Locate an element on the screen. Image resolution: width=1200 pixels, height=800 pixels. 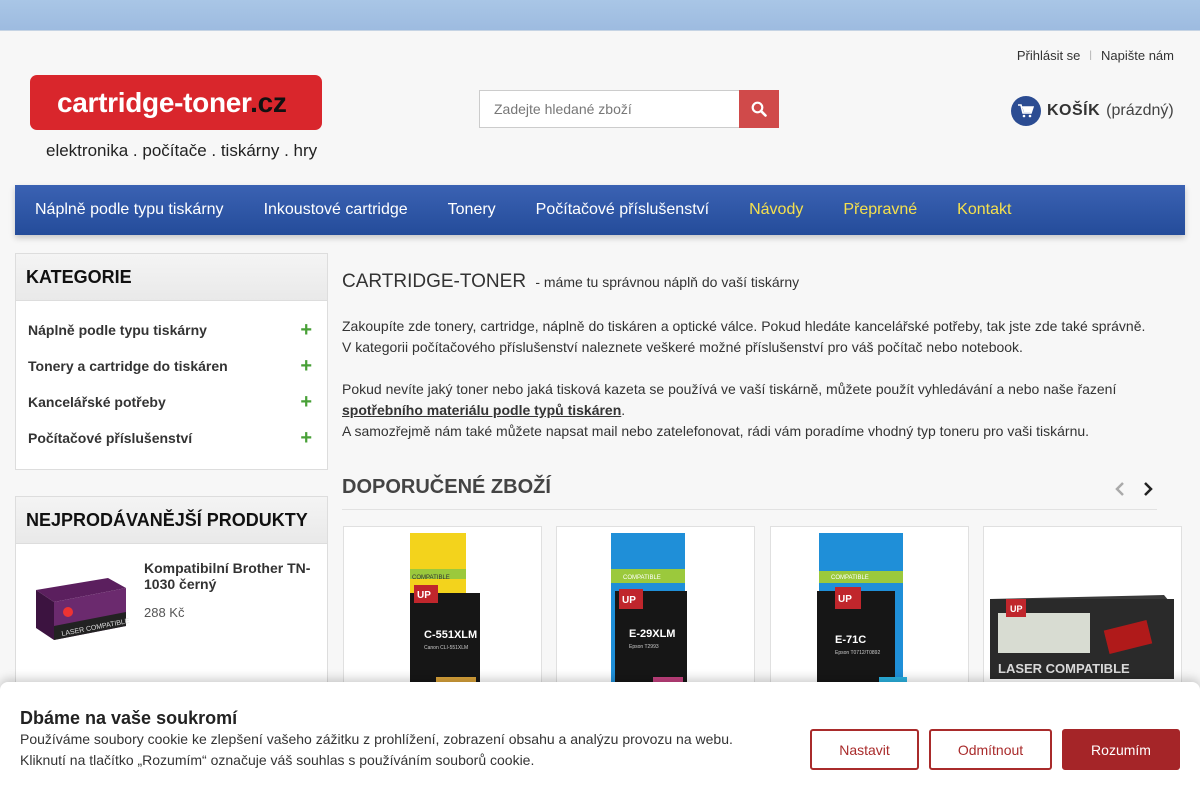
search-button is located at coordinates (759, 109).